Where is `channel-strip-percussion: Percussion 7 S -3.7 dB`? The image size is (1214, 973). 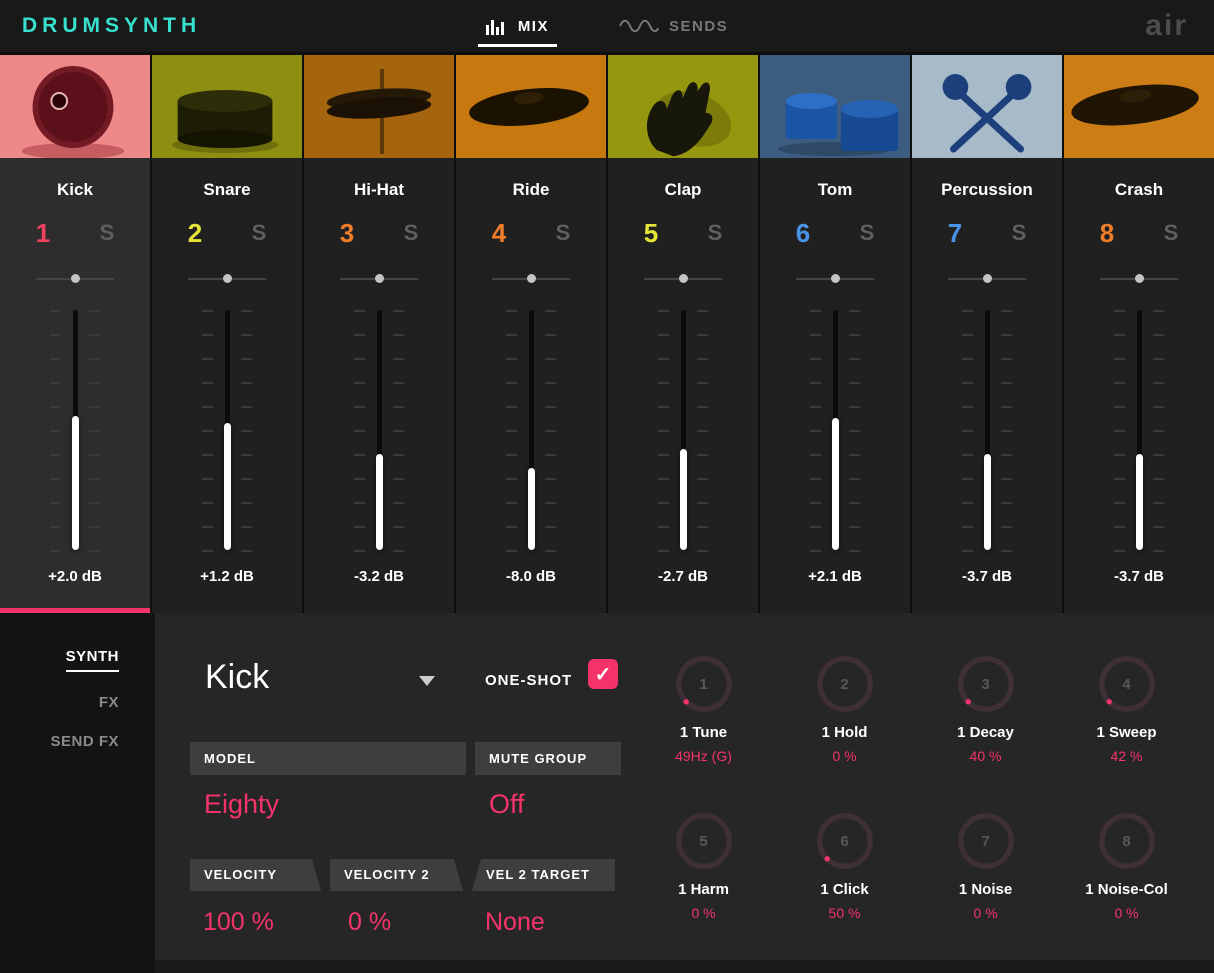 channel-strip-percussion: Percussion 7 S -3.7 dB is located at coordinates (987, 334).